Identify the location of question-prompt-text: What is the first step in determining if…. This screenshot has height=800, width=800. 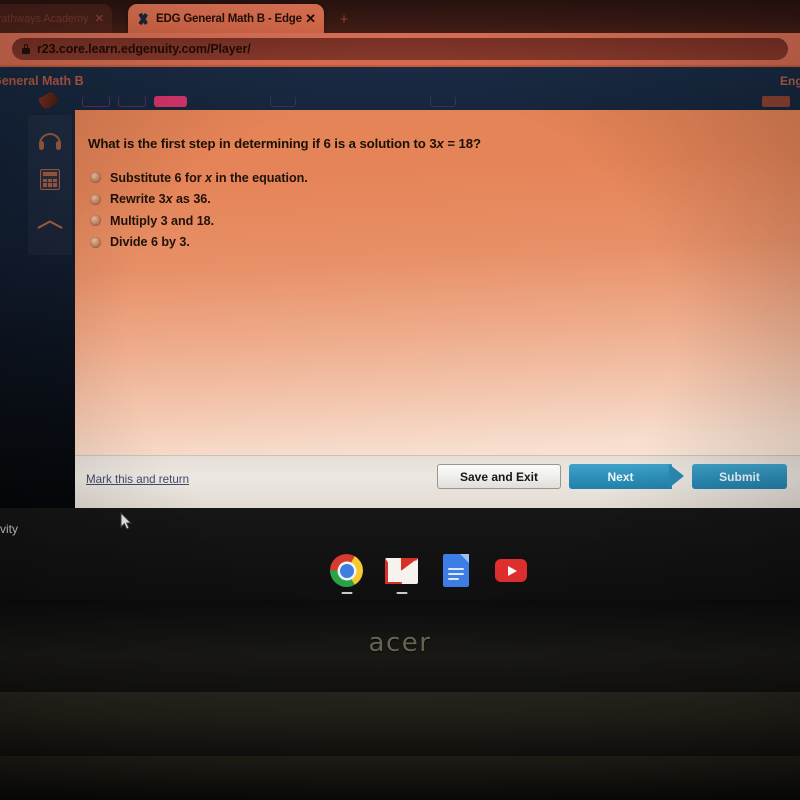
(259, 143).